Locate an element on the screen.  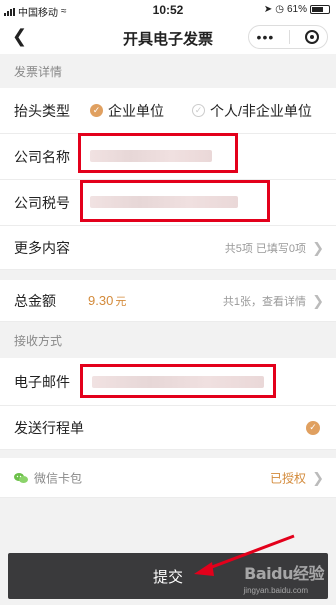
nav-bar: ❮ 开具电子发票 ••• is located at coordinates (168, 37).